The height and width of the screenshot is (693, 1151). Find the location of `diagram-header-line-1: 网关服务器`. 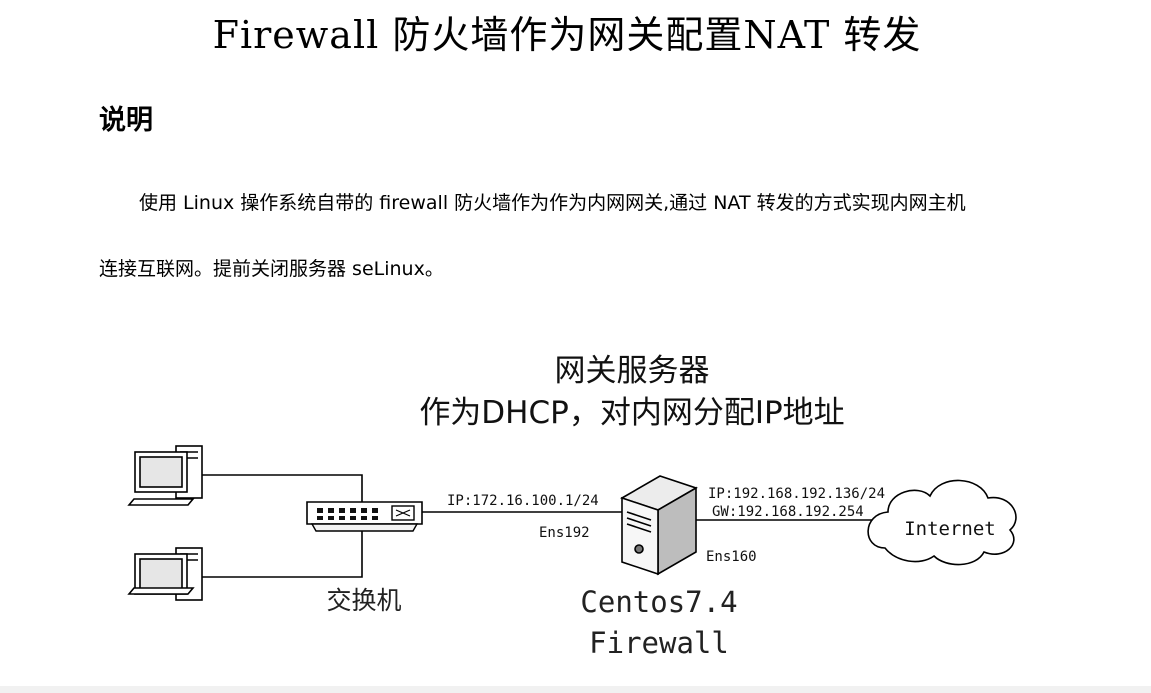

diagram-header-line-1: 网关服务器 is located at coordinates (632, 371).